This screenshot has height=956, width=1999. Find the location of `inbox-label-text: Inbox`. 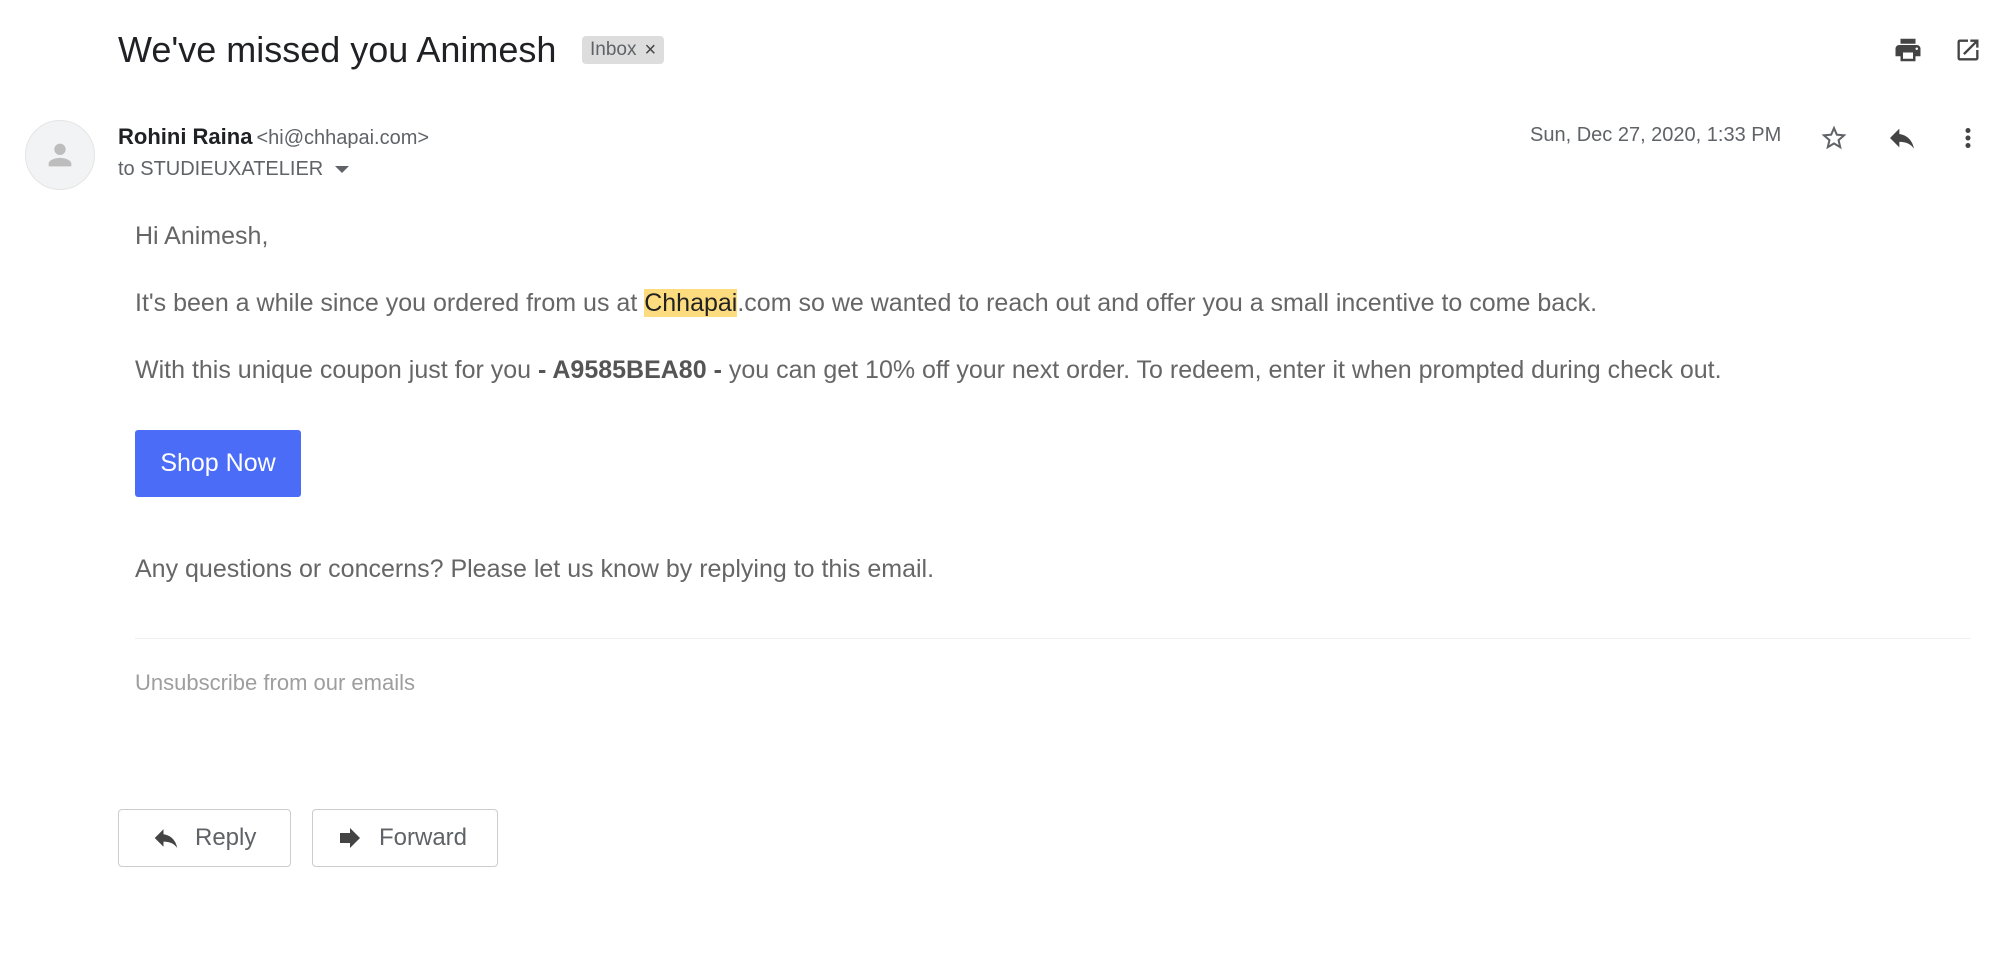

inbox-label-text: Inbox is located at coordinates (613, 49).